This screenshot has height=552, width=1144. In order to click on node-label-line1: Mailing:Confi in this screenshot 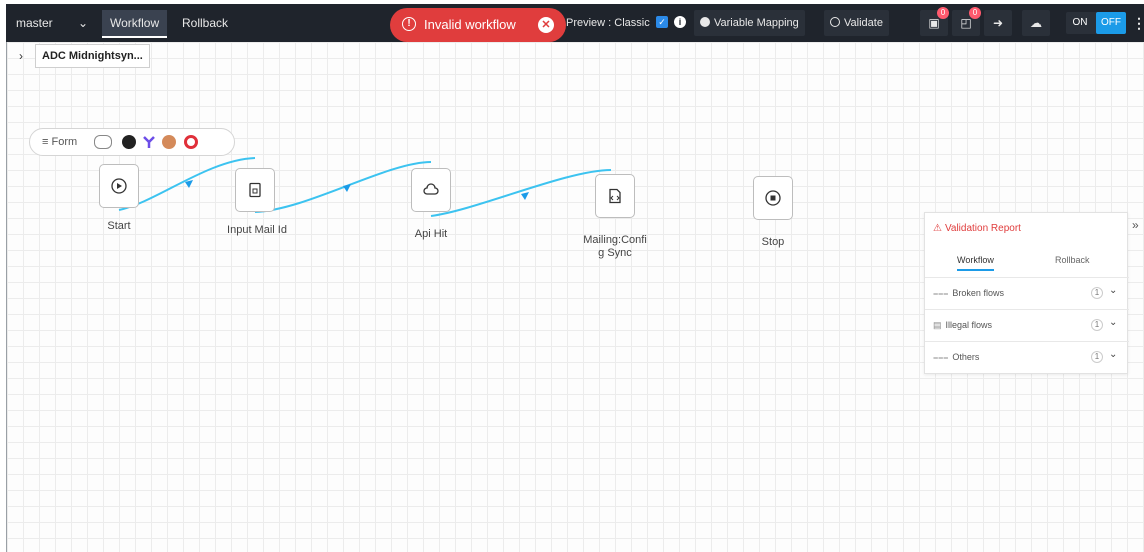, I will do `click(615, 240)`.